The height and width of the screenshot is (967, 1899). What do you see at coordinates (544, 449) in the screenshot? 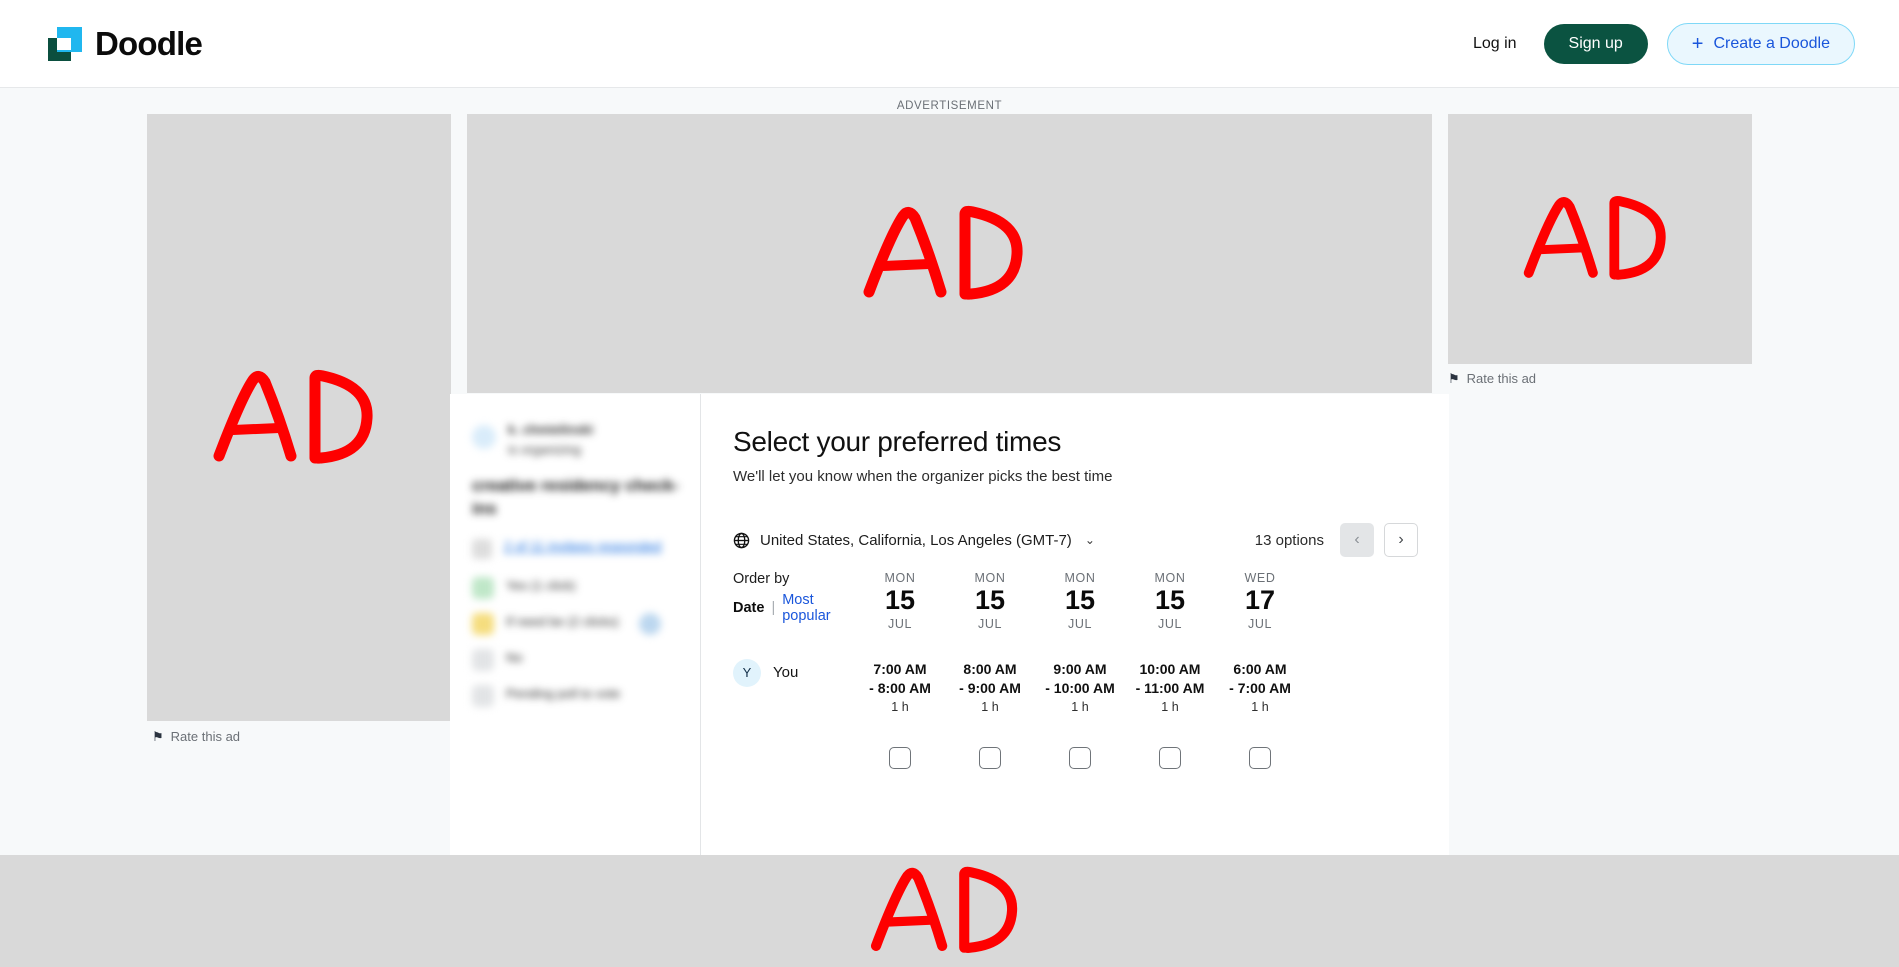
I see `organizer-subtitle: is organizing` at bounding box center [544, 449].